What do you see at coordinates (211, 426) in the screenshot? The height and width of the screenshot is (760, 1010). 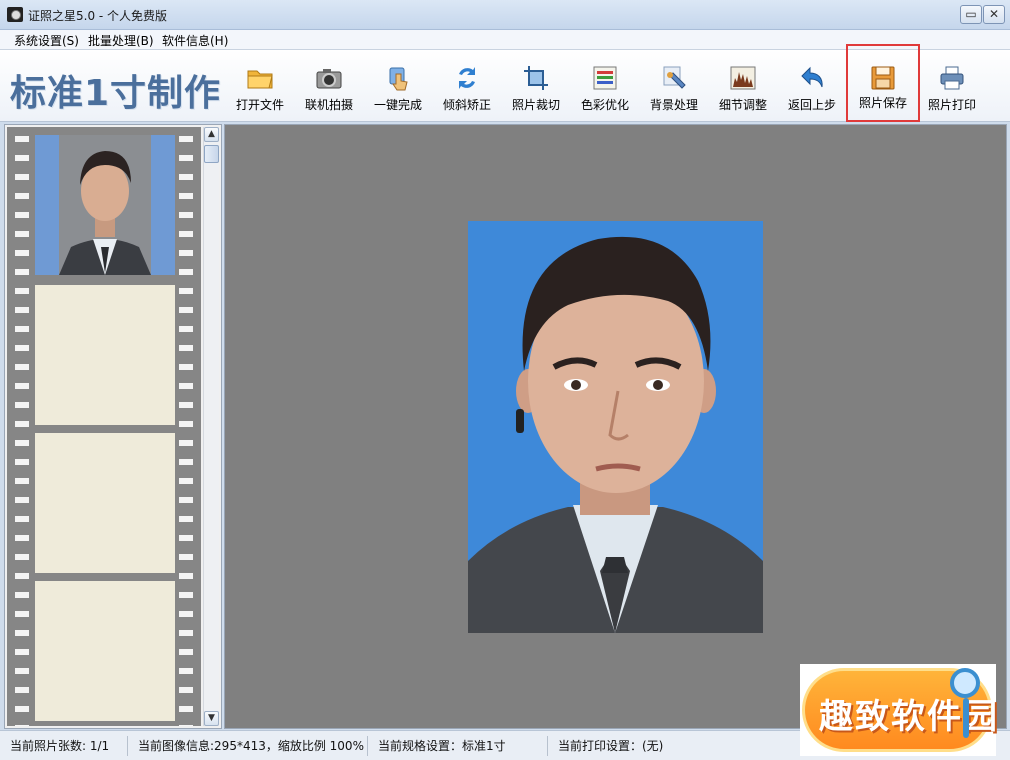 I see `filmstrip-scrollbar: ▲ ▼` at bounding box center [211, 426].